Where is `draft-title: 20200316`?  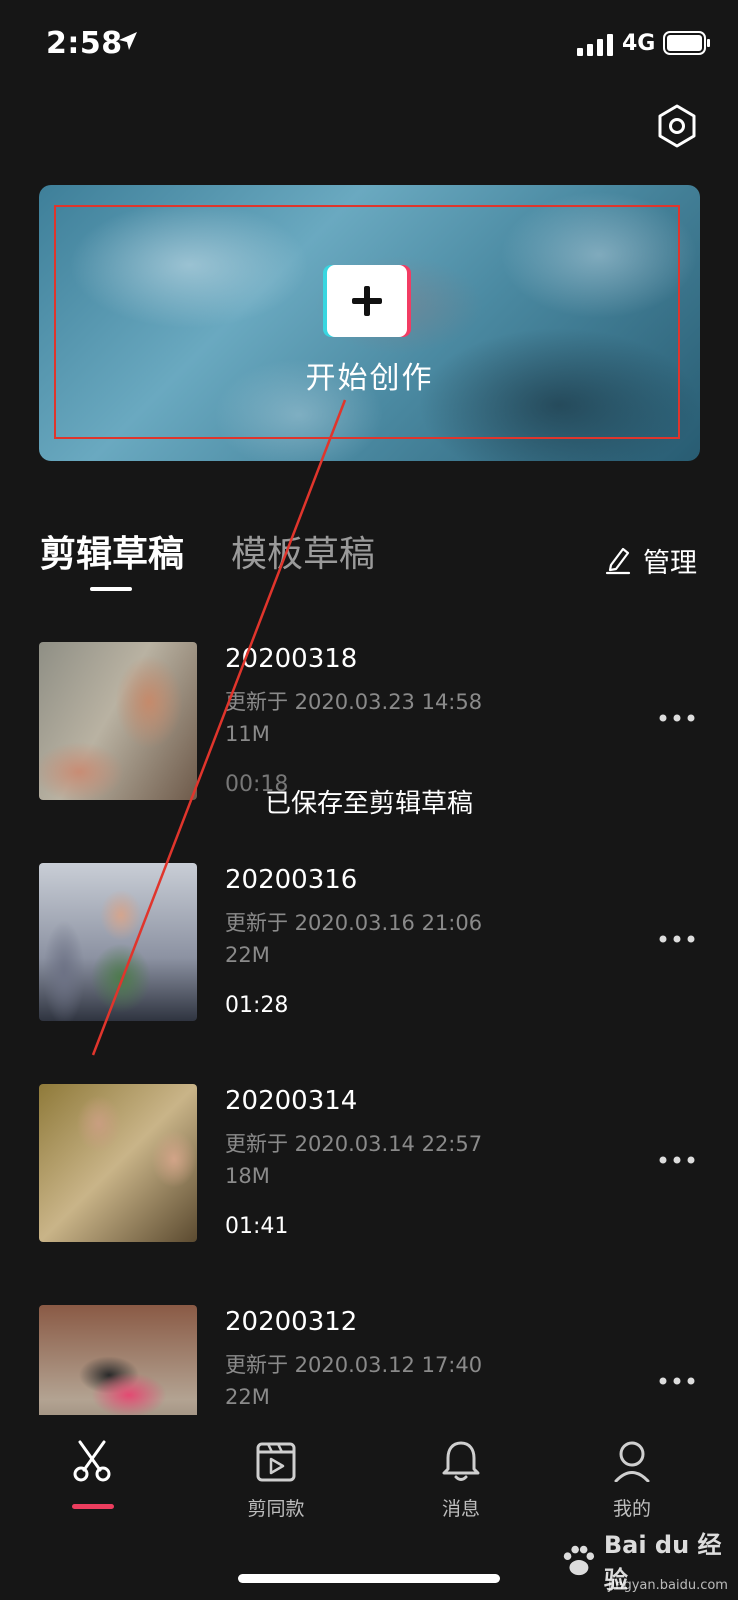
draft-title: 20200316 is located at coordinates (291, 880).